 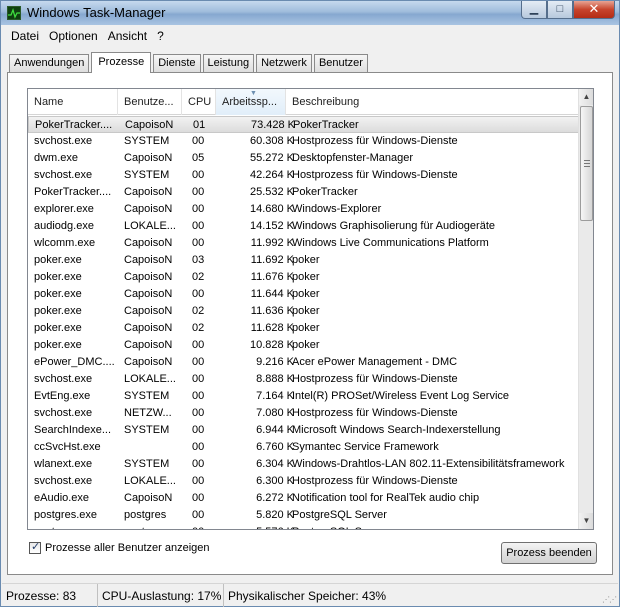 I want to click on process-memory: 11.636 K, so click(x=272, y=311).